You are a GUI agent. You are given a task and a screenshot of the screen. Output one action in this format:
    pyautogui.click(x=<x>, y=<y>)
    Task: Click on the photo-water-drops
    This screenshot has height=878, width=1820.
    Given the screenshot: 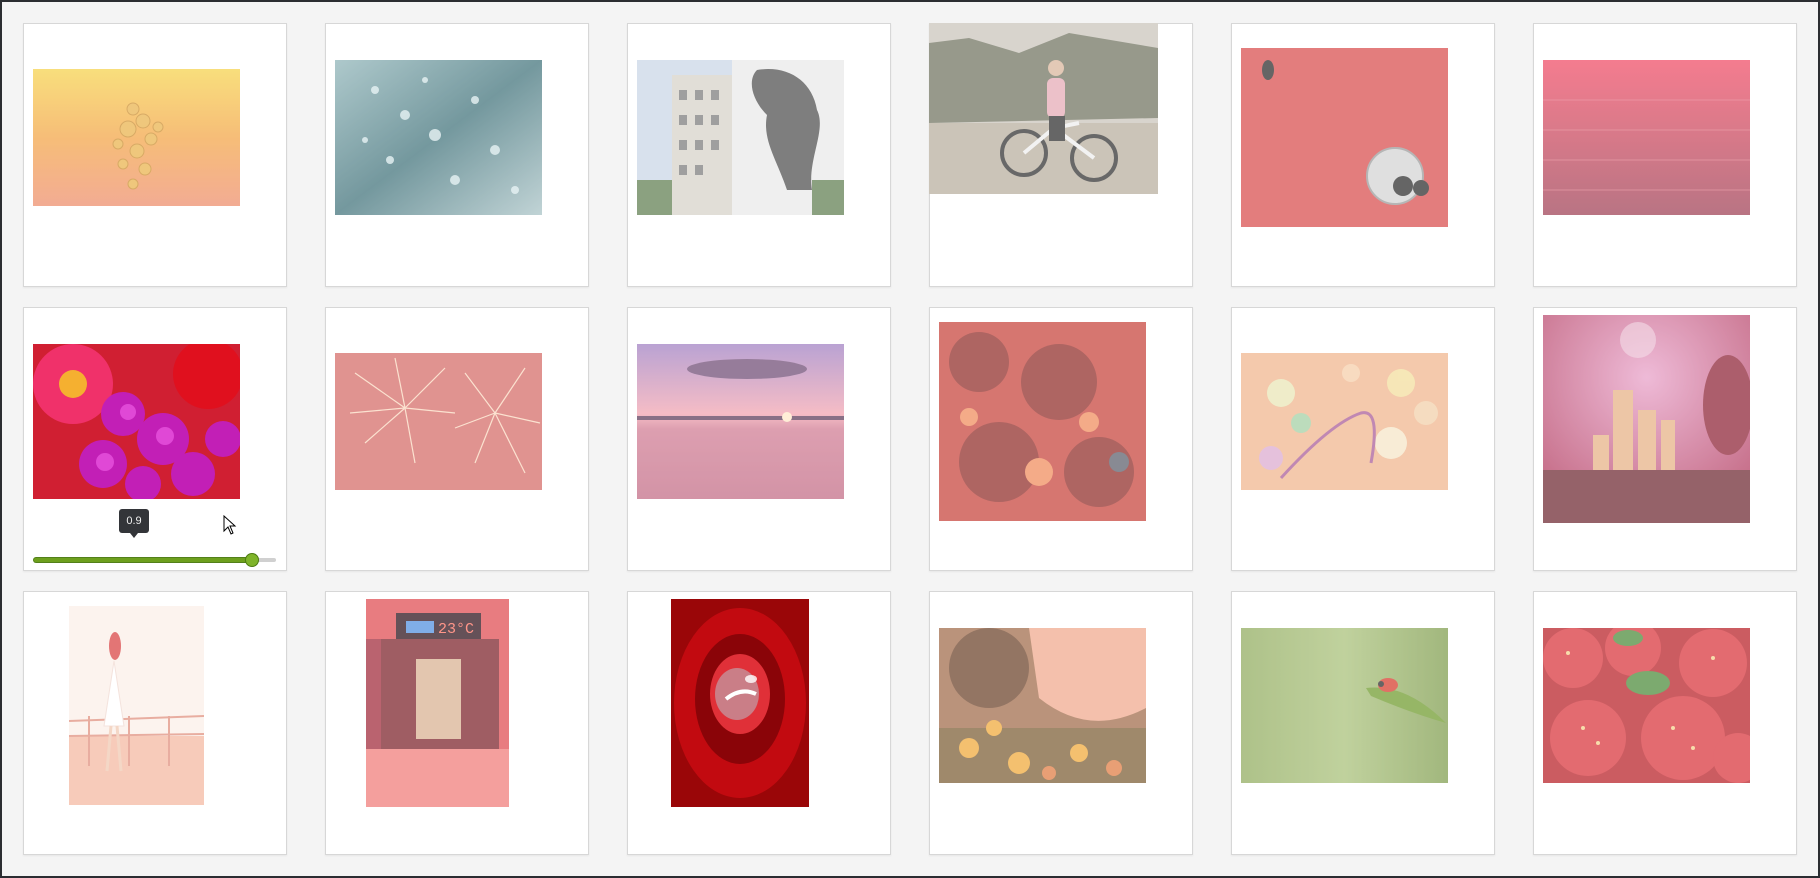 What is the action you would take?
    pyautogui.click(x=438, y=137)
    